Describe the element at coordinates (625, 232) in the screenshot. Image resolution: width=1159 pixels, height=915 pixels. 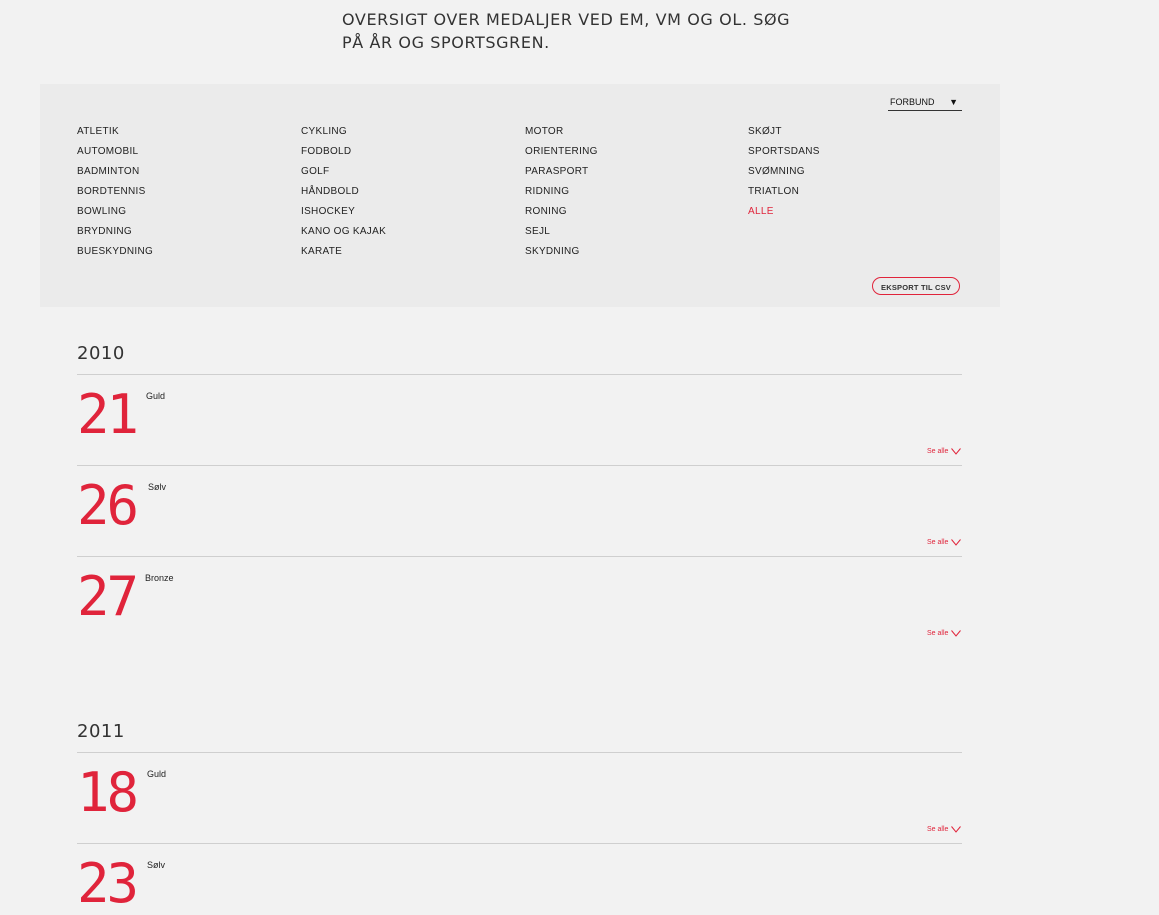
I see `sport-item: SEJL` at that location.